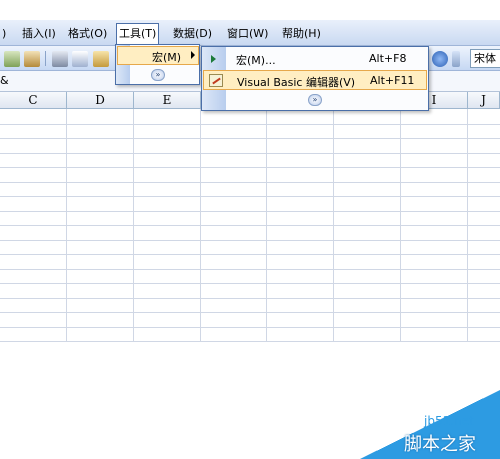 This screenshot has width=500, height=459. I want to click on column-header-d: D, so click(100, 100).